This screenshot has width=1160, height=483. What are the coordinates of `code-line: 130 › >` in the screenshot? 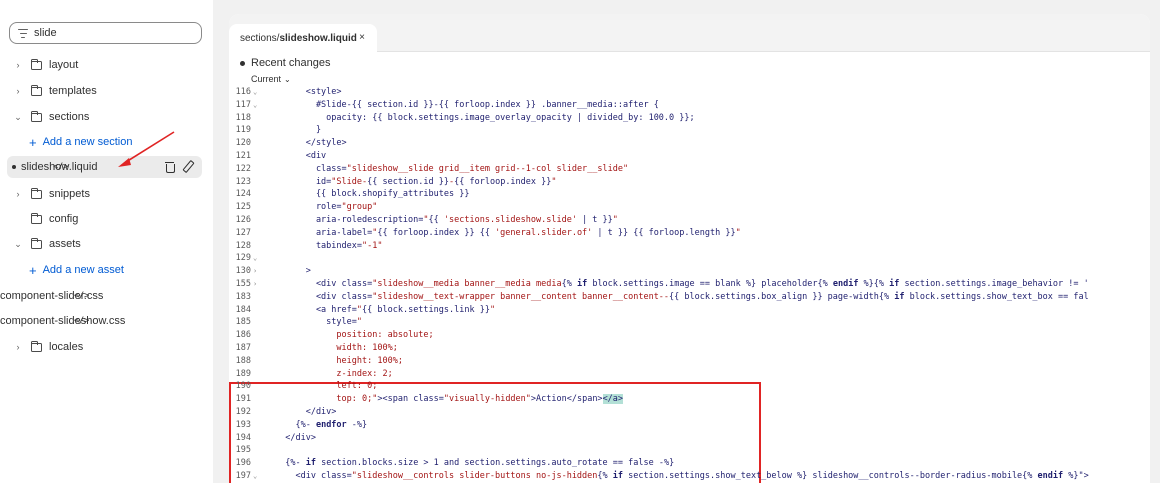 It's located at (689, 271).